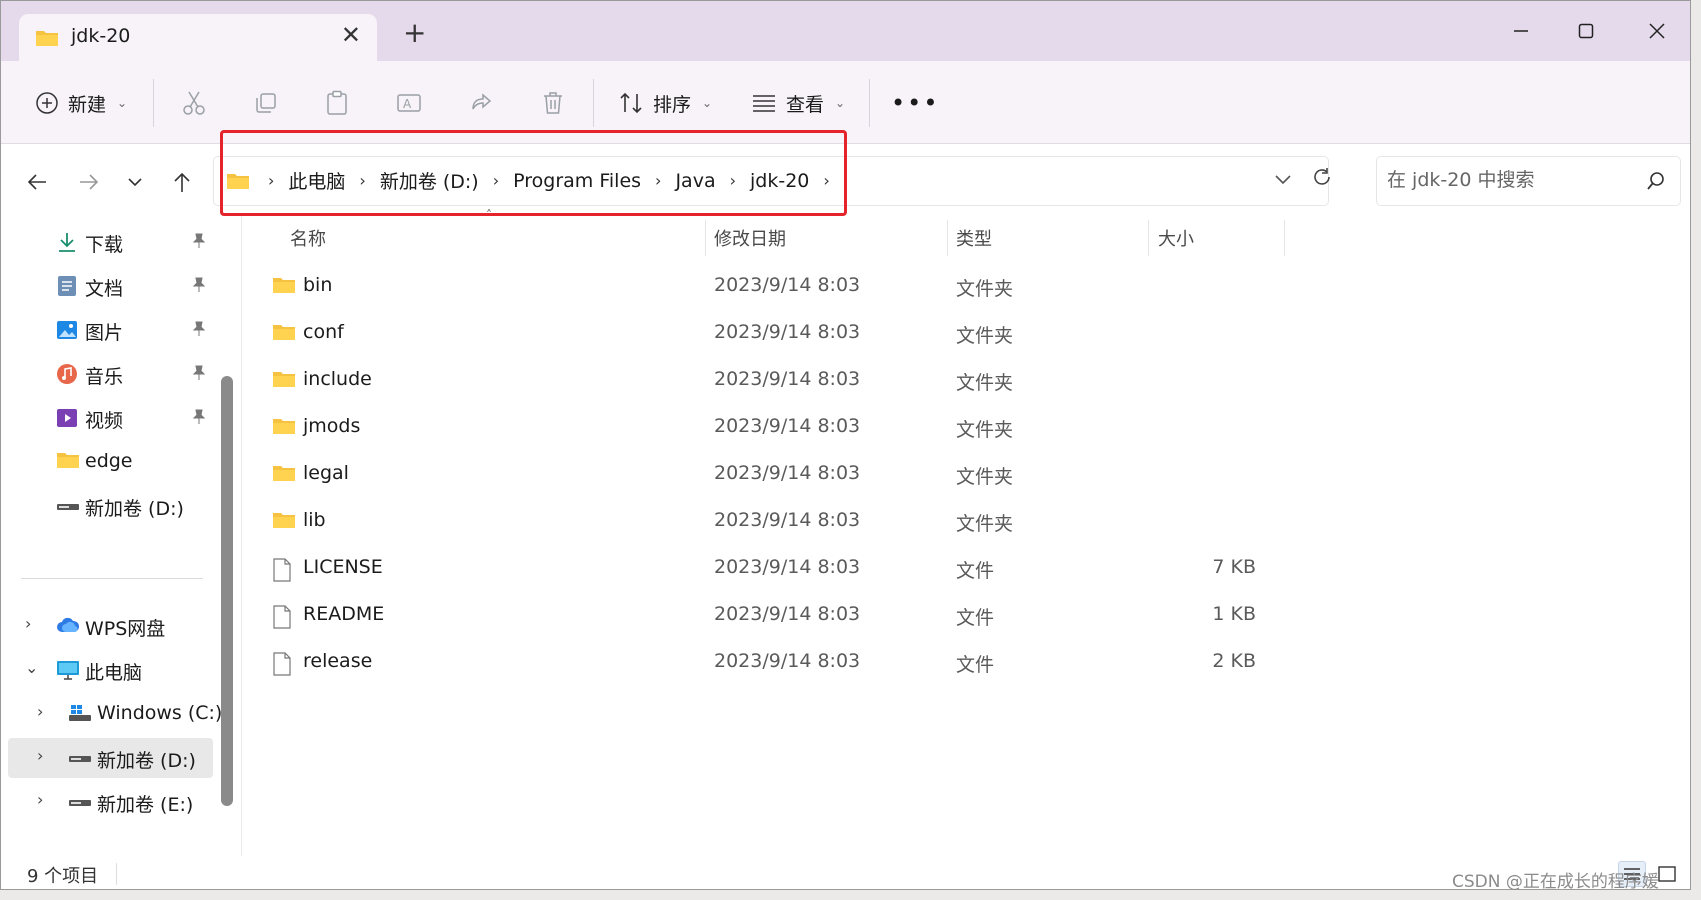 This screenshot has height=900, width=1701. What do you see at coordinates (842, 474) in the screenshot?
I see `file-row: legal 2023/9/14 8:03 文件夹` at bounding box center [842, 474].